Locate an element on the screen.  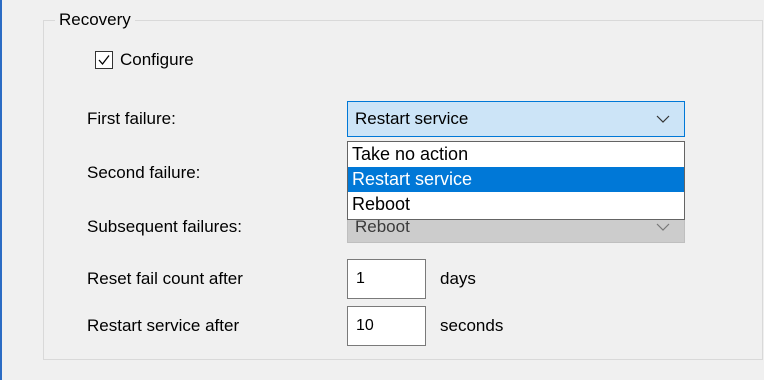
reset-fail-count-input: 1 is located at coordinates (386, 279).